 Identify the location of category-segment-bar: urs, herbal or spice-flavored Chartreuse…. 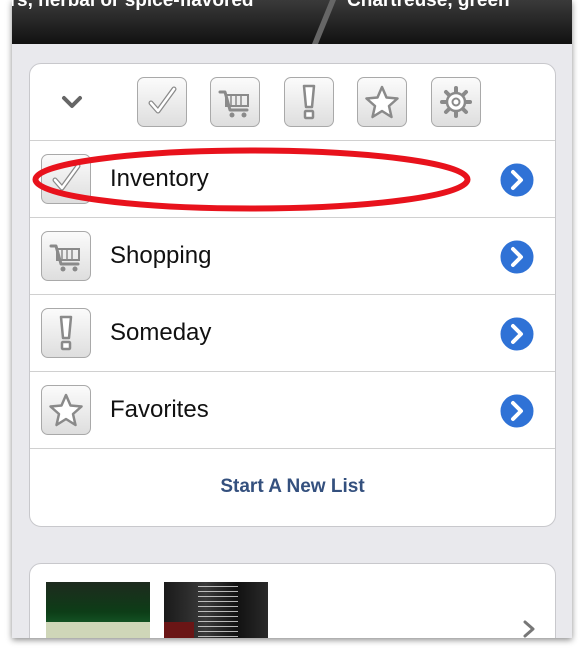
(292, 22).